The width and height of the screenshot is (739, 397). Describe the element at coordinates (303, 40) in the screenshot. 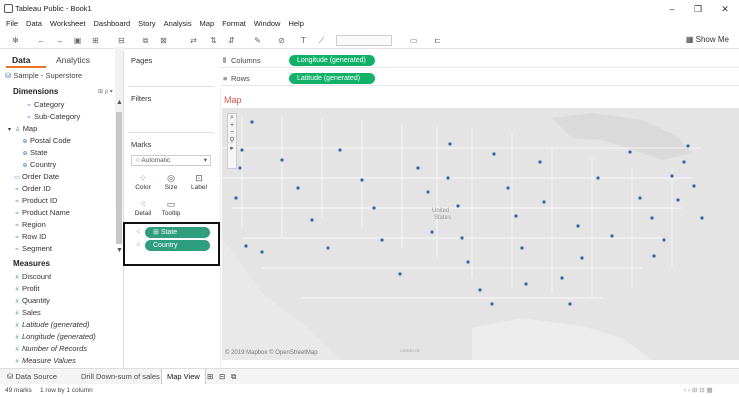

I see `labels-icon: T` at that location.